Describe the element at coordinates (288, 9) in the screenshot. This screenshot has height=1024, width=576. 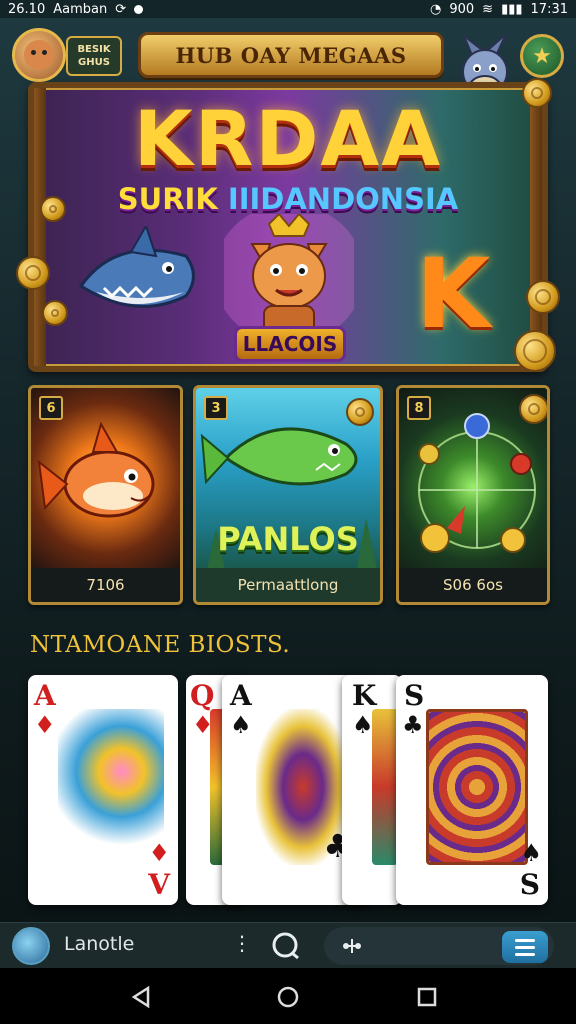
I see `status-bar: 26.10 Aamban ⟳ ◔ 900 ≋ ▮▮▮ 17:31` at that location.